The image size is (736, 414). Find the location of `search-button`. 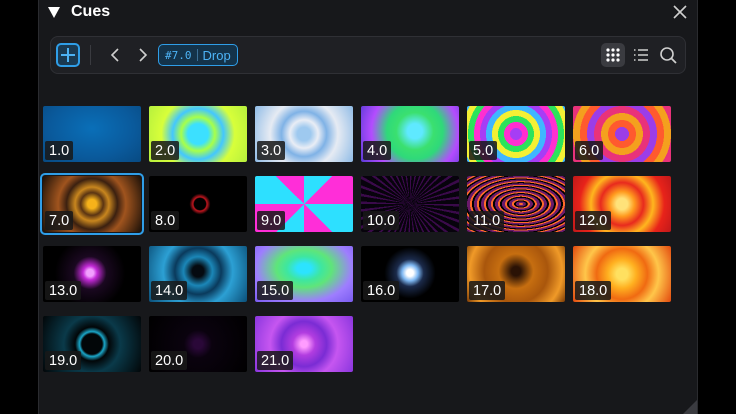

search-button is located at coordinates (668, 55).